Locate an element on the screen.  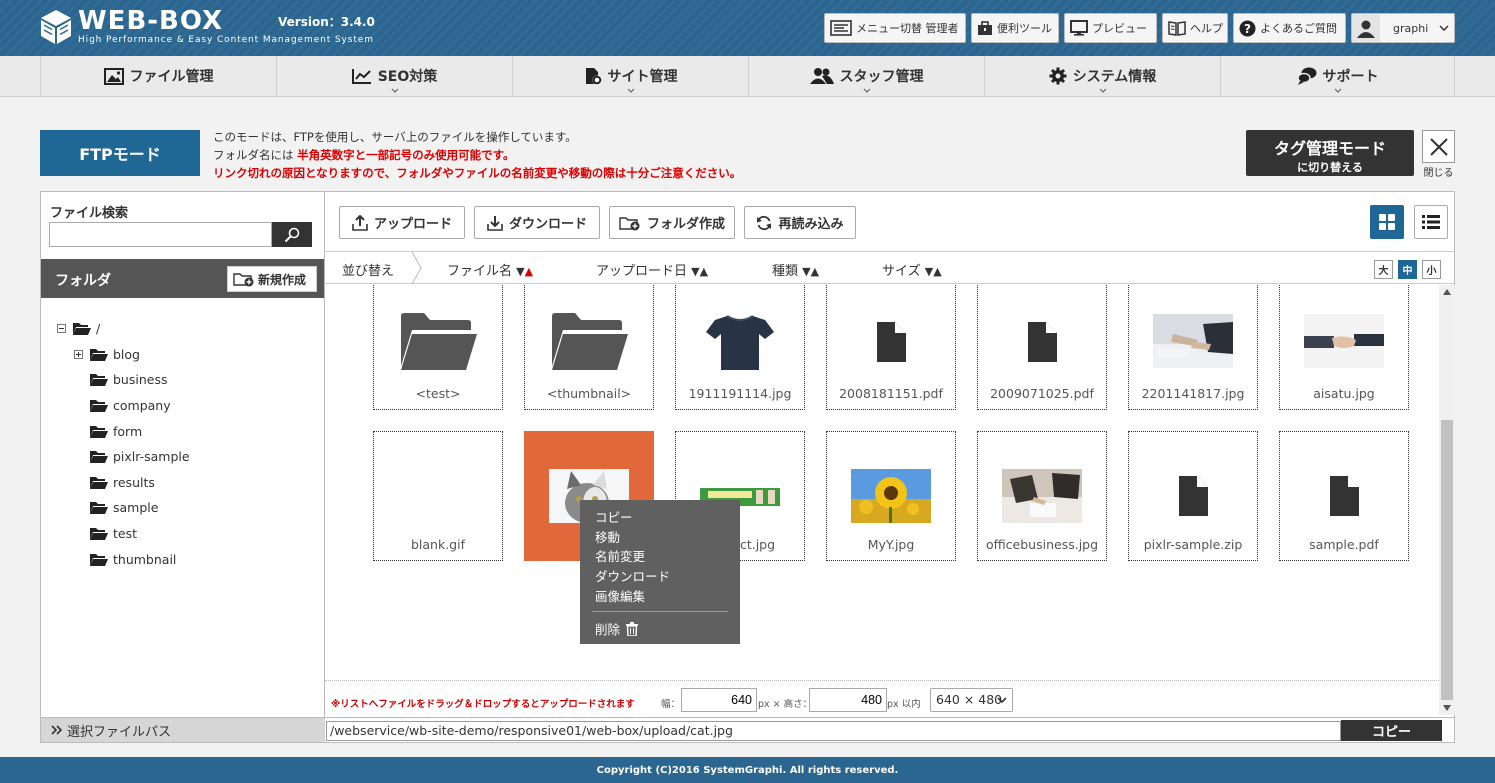
width-label: 幅： is located at coordinates (671, 704).